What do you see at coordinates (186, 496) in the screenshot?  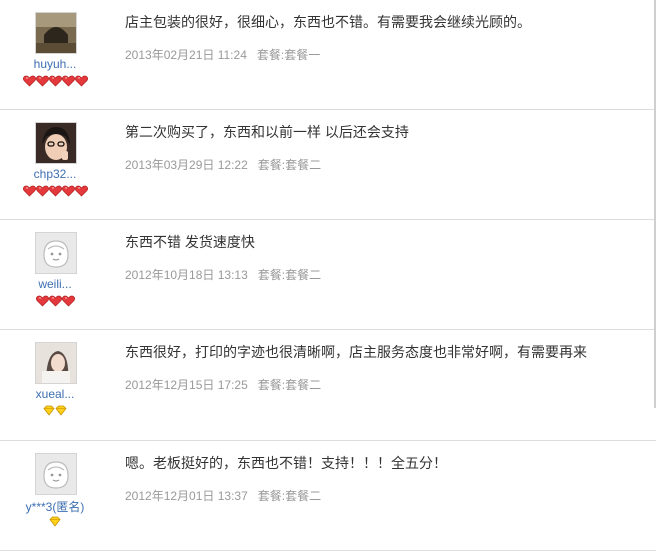 I see `review-date: 2012年12月01日 13:37` at bounding box center [186, 496].